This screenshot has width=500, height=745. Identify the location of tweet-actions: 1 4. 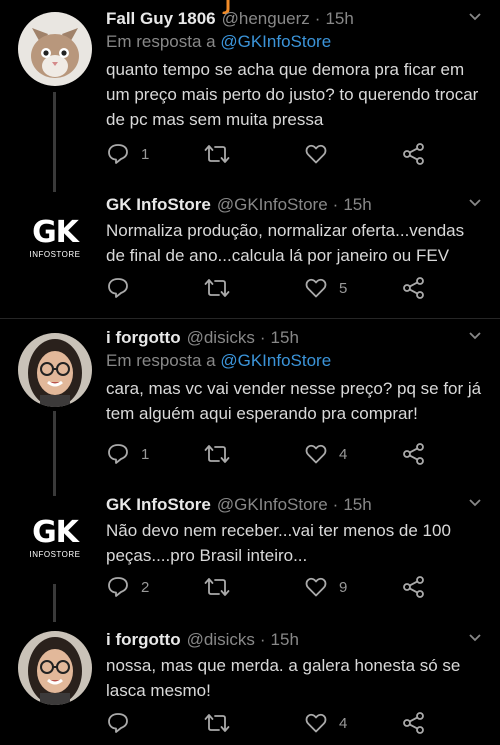
(266, 455).